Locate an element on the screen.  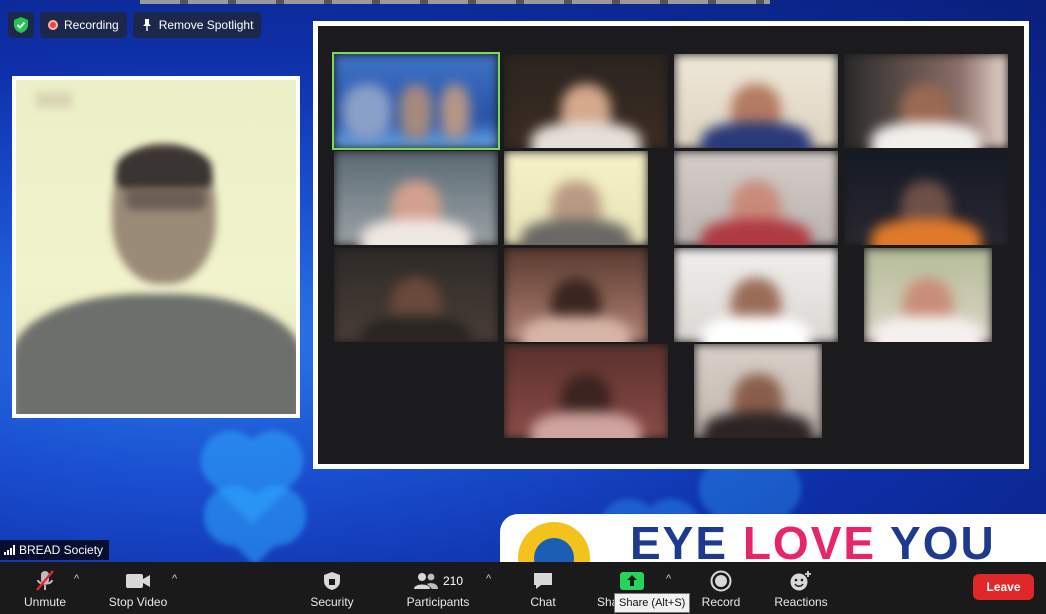
security-label: Security is located at coordinates (332, 602).